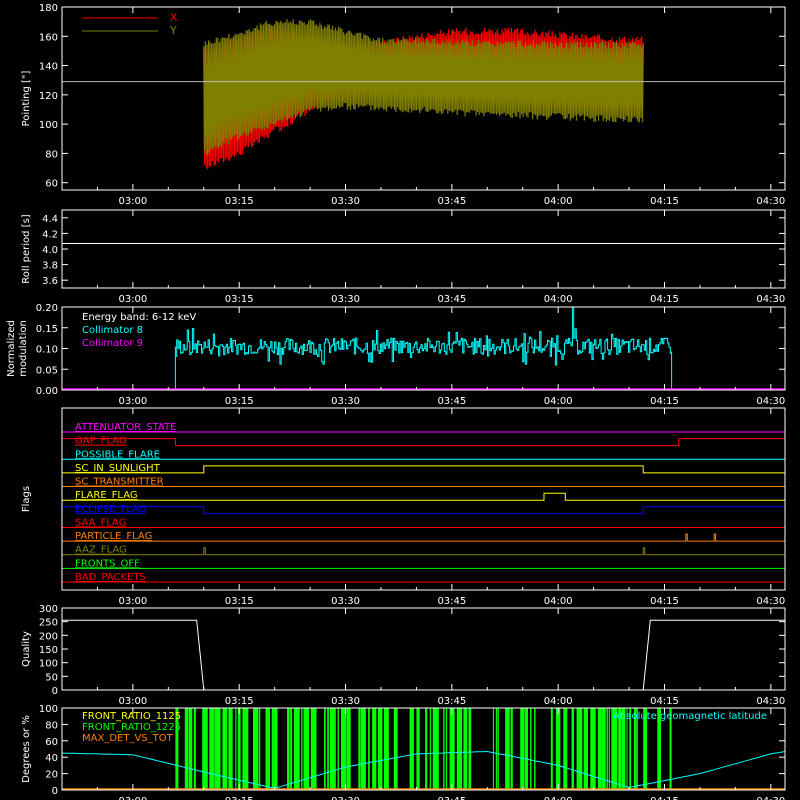  Describe the element at coordinates (51, 775) in the screenshot. I see `y-tick-label: 20` at that location.